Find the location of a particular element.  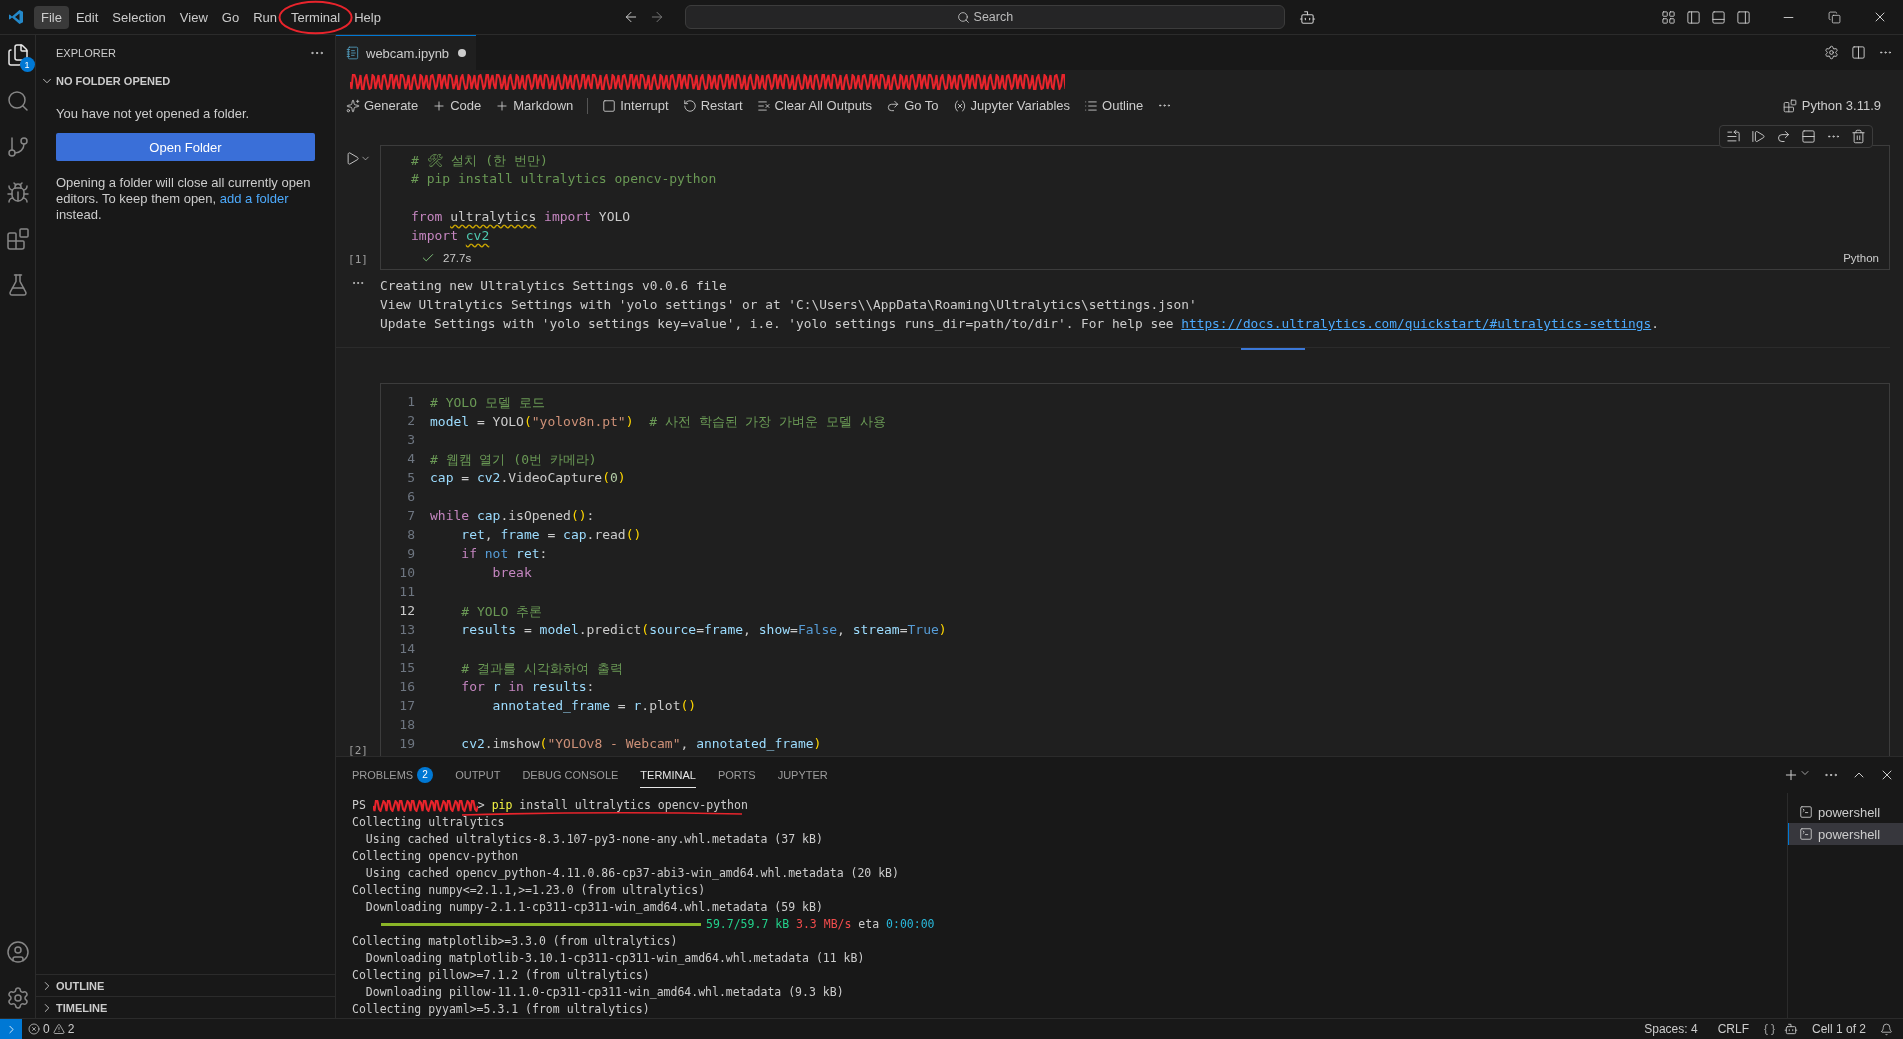

code-line: # pip install ultralytics opencv-python is located at coordinates (564, 179).